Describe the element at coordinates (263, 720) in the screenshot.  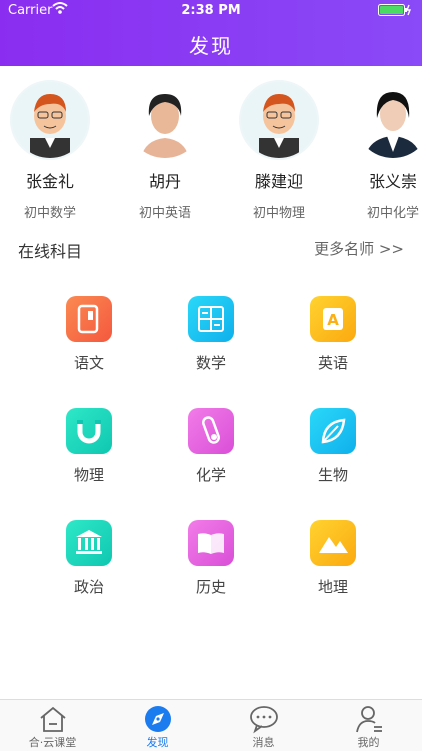
I see `chat-bubble-icon` at that location.